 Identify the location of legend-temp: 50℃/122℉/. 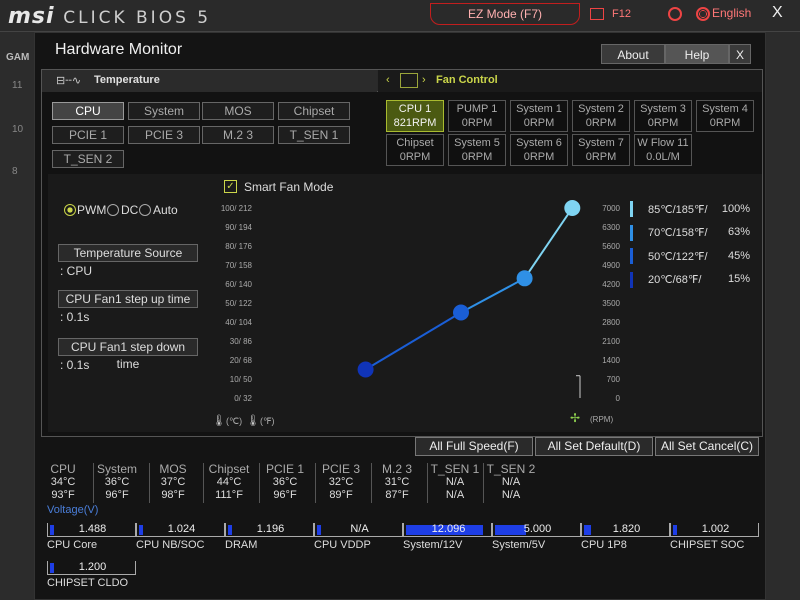
(678, 257).